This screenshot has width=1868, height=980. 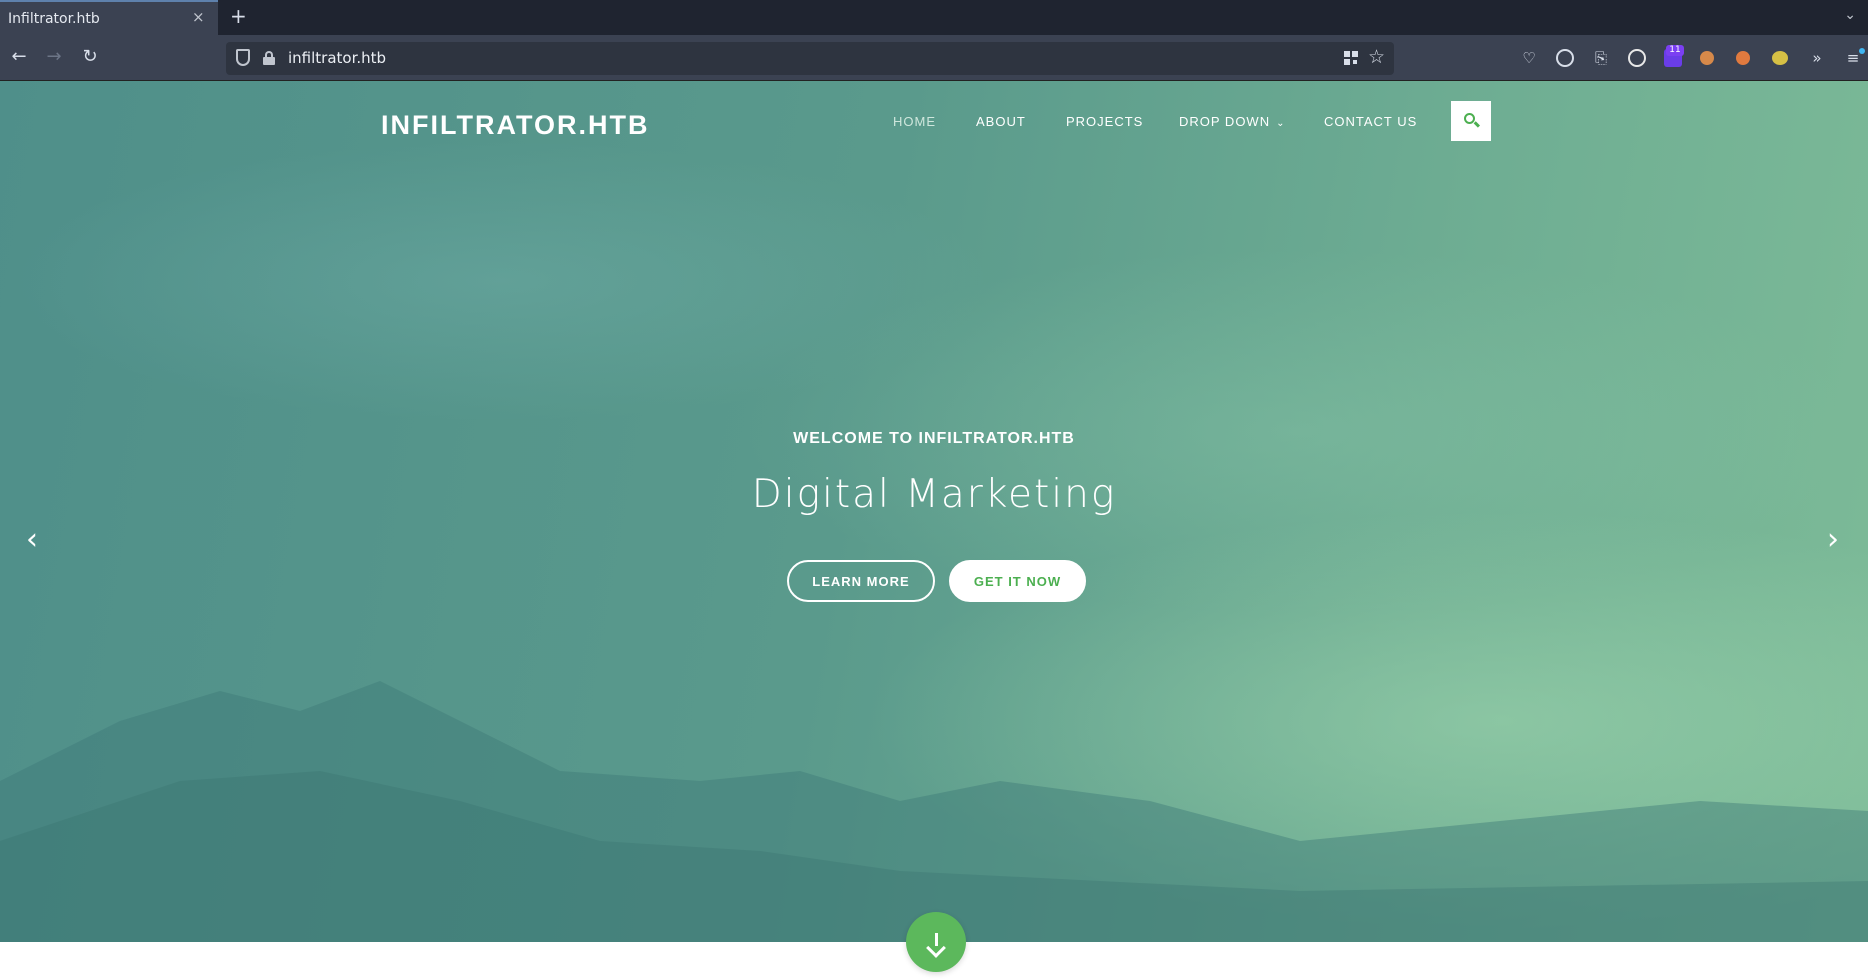 What do you see at coordinates (337, 58) in the screenshot?
I see `url-input: infiltrator.htb` at bounding box center [337, 58].